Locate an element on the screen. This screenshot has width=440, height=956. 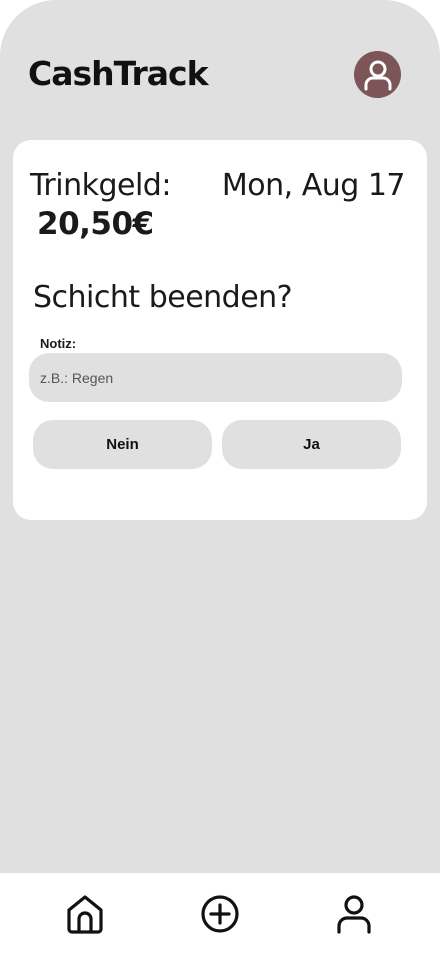
nav-profile-button is located at coordinates (354, 914).